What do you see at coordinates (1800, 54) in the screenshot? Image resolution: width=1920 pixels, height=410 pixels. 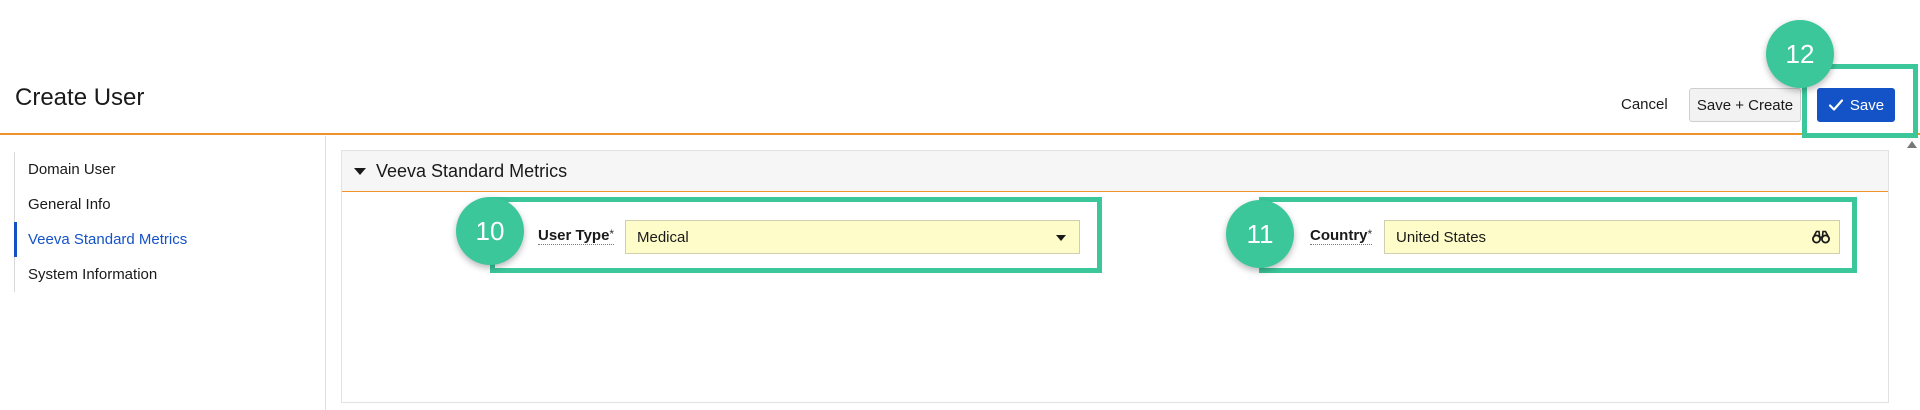 I see `annotation-marker-12: 12` at bounding box center [1800, 54].